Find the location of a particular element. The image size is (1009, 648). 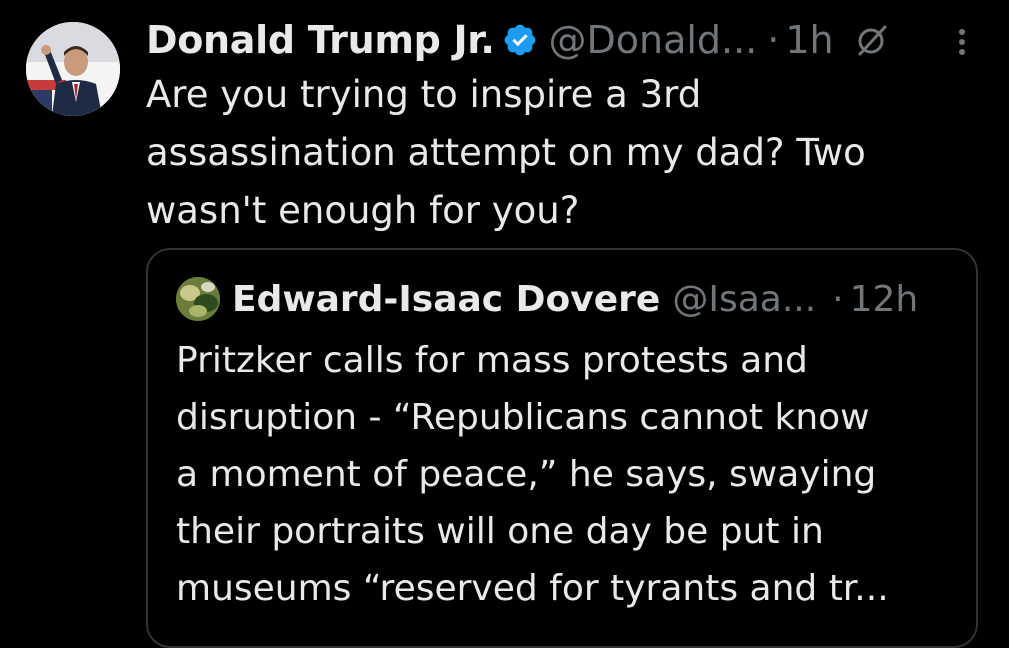

author-avatar is located at coordinates (73, 69).